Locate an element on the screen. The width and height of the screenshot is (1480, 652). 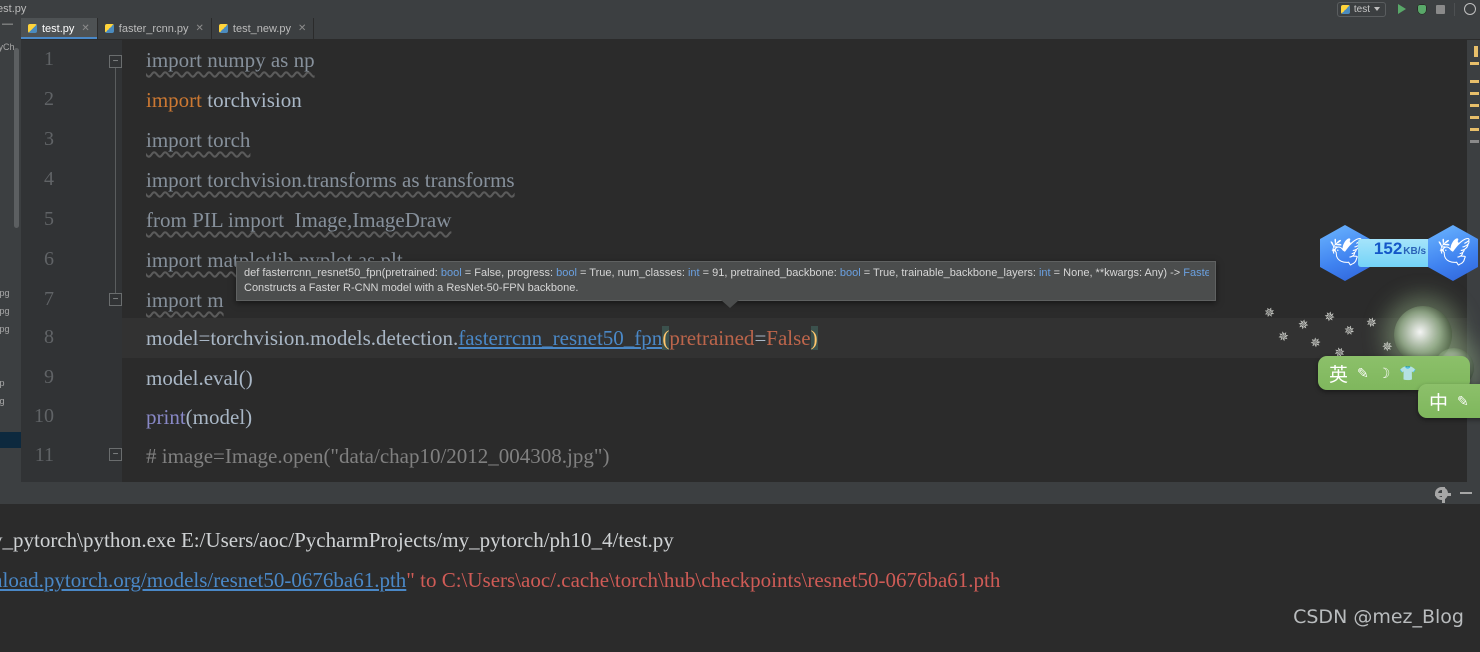
editor-gutter: 1 2 3 4 5 6 7 8 9 10 11 − − − is located at coordinates (71, 261).